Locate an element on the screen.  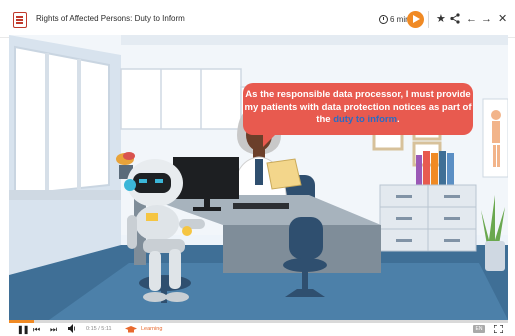
share-icon is located at coordinates (455, 20).